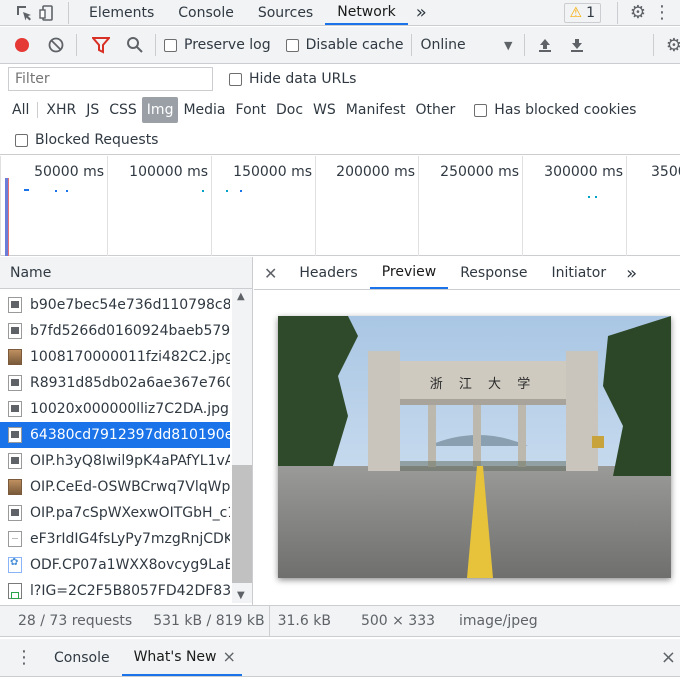 This screenshot has height=677, width=680. I want to click on tab-network: Network, so click(366, 12).